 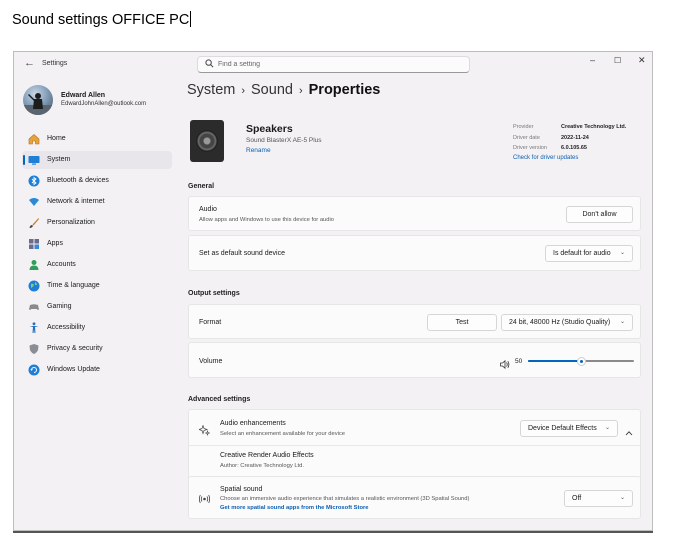 I want to click on breadcrumb: System › Sound › Properties, so click(x=283, y=90).